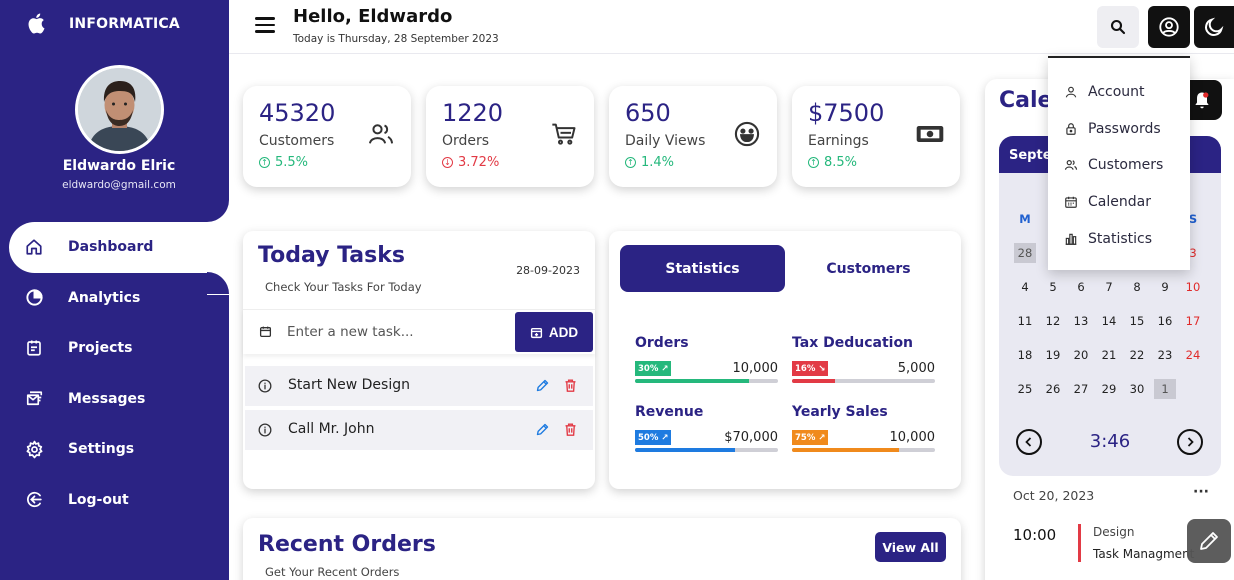 This screenshot has width=1234, height=580. I want to click on calendar-week-row: 18 19 20 21 22 23 24, so click(1113, 355).